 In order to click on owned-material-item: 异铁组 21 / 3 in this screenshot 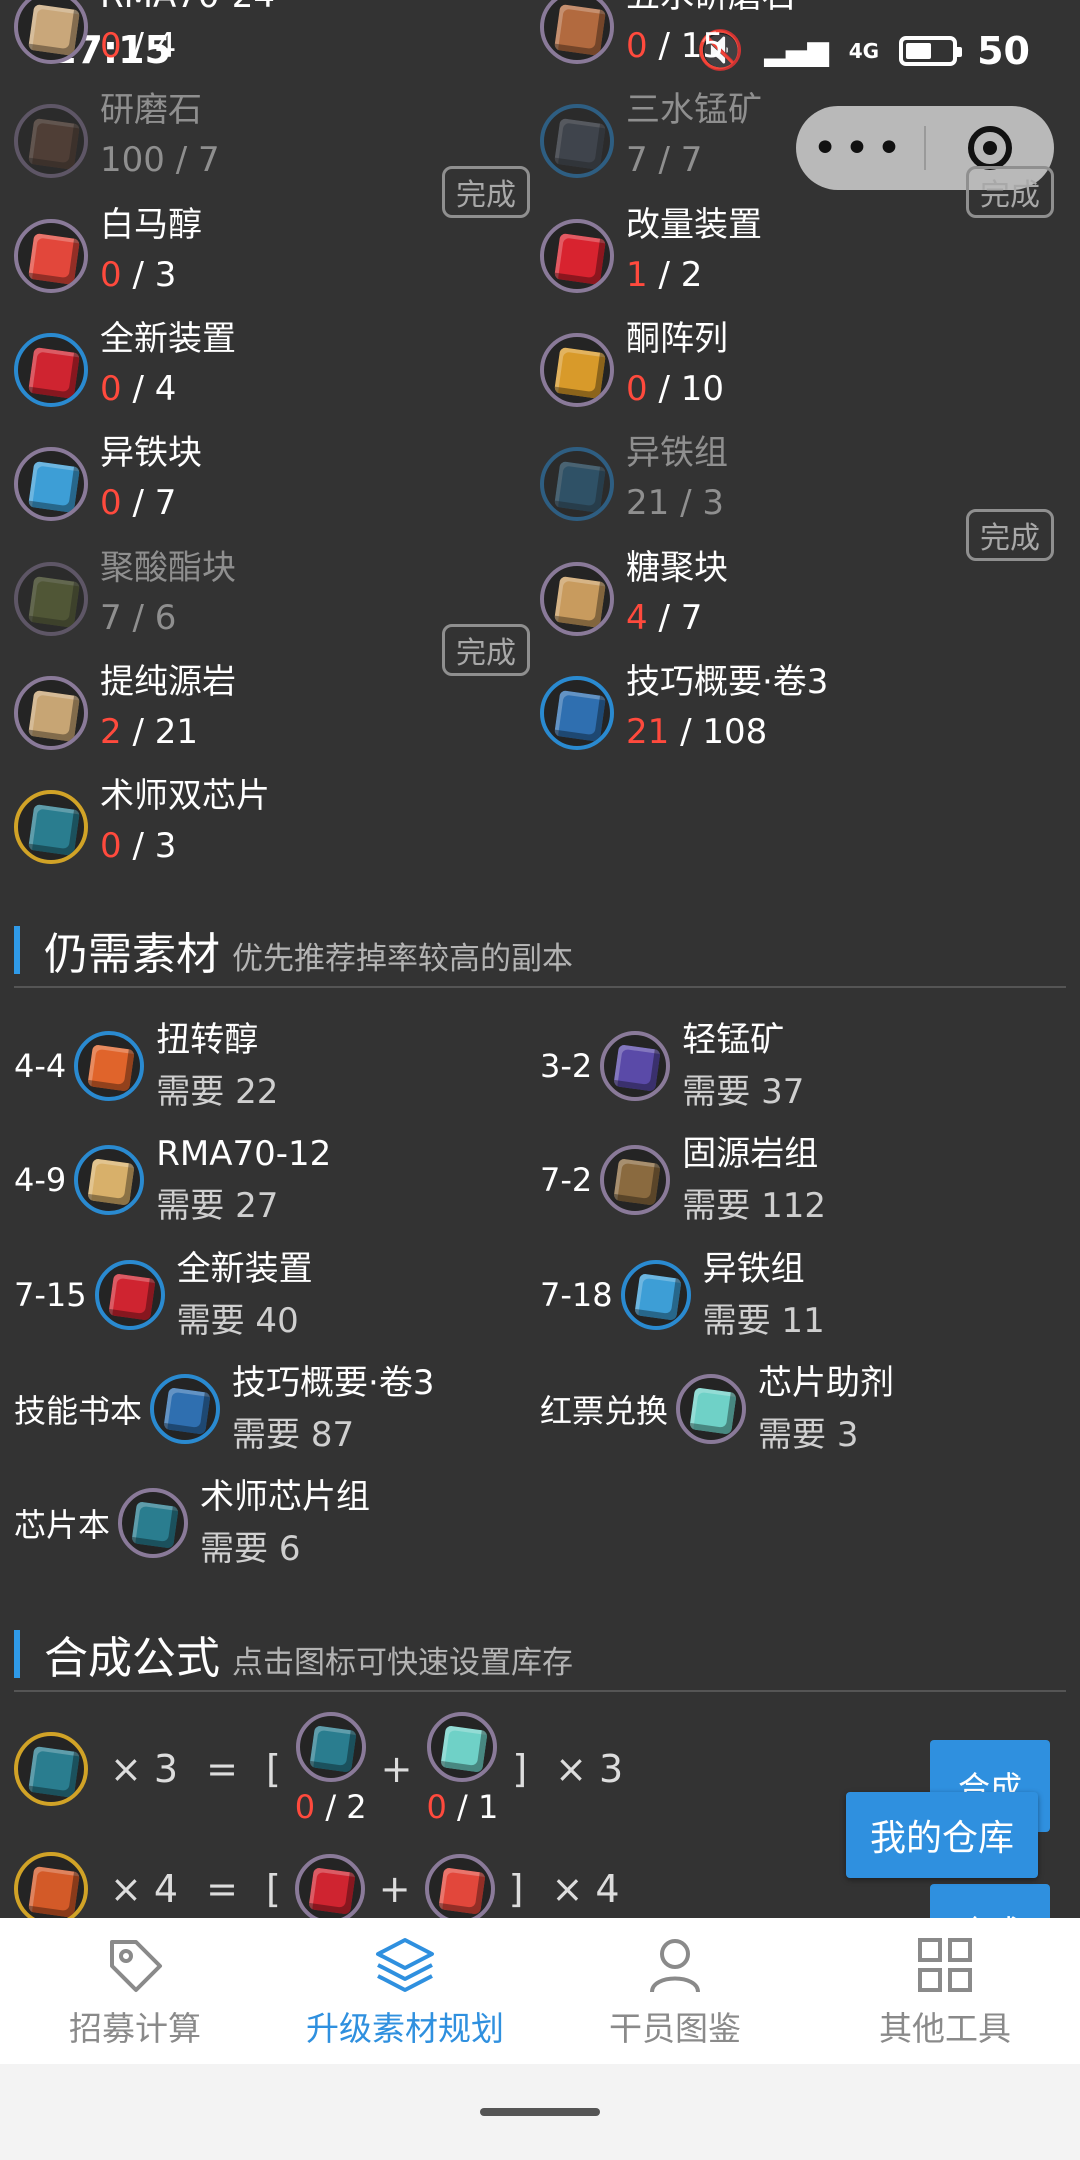, I will do `click(634, 479)`.